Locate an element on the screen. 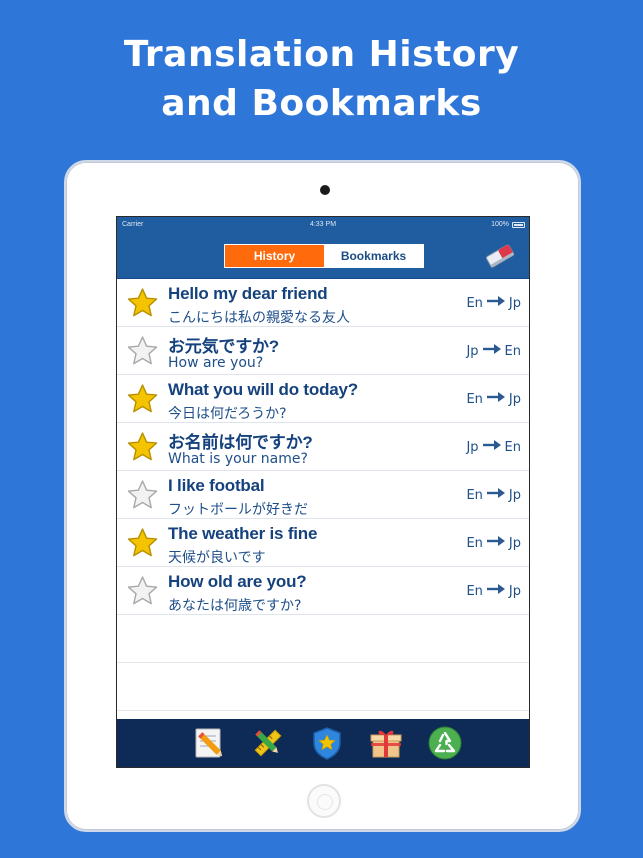 The height and width of the screenshot is (858, 643). headline-line-2: and Bookmarks is located at coordinates (321, 103).